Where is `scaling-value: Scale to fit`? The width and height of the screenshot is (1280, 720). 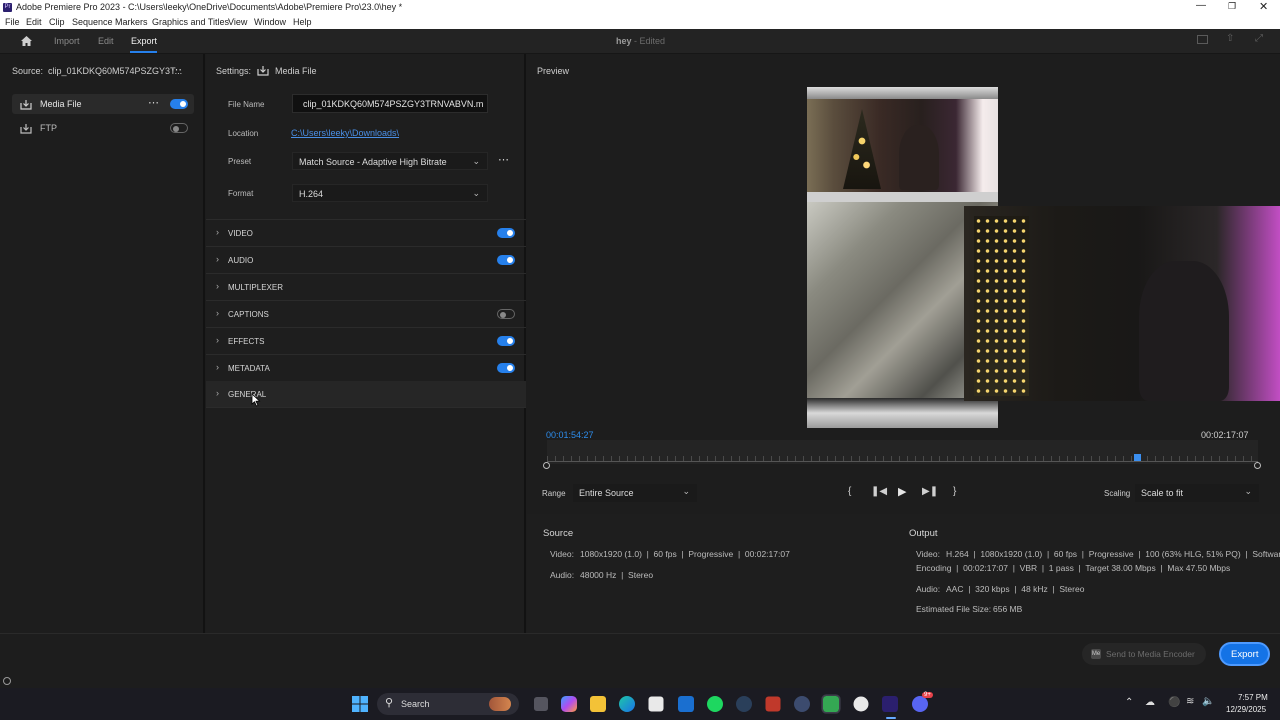
scaling-value: Scale to fit is located at coordinates (1162, 493).